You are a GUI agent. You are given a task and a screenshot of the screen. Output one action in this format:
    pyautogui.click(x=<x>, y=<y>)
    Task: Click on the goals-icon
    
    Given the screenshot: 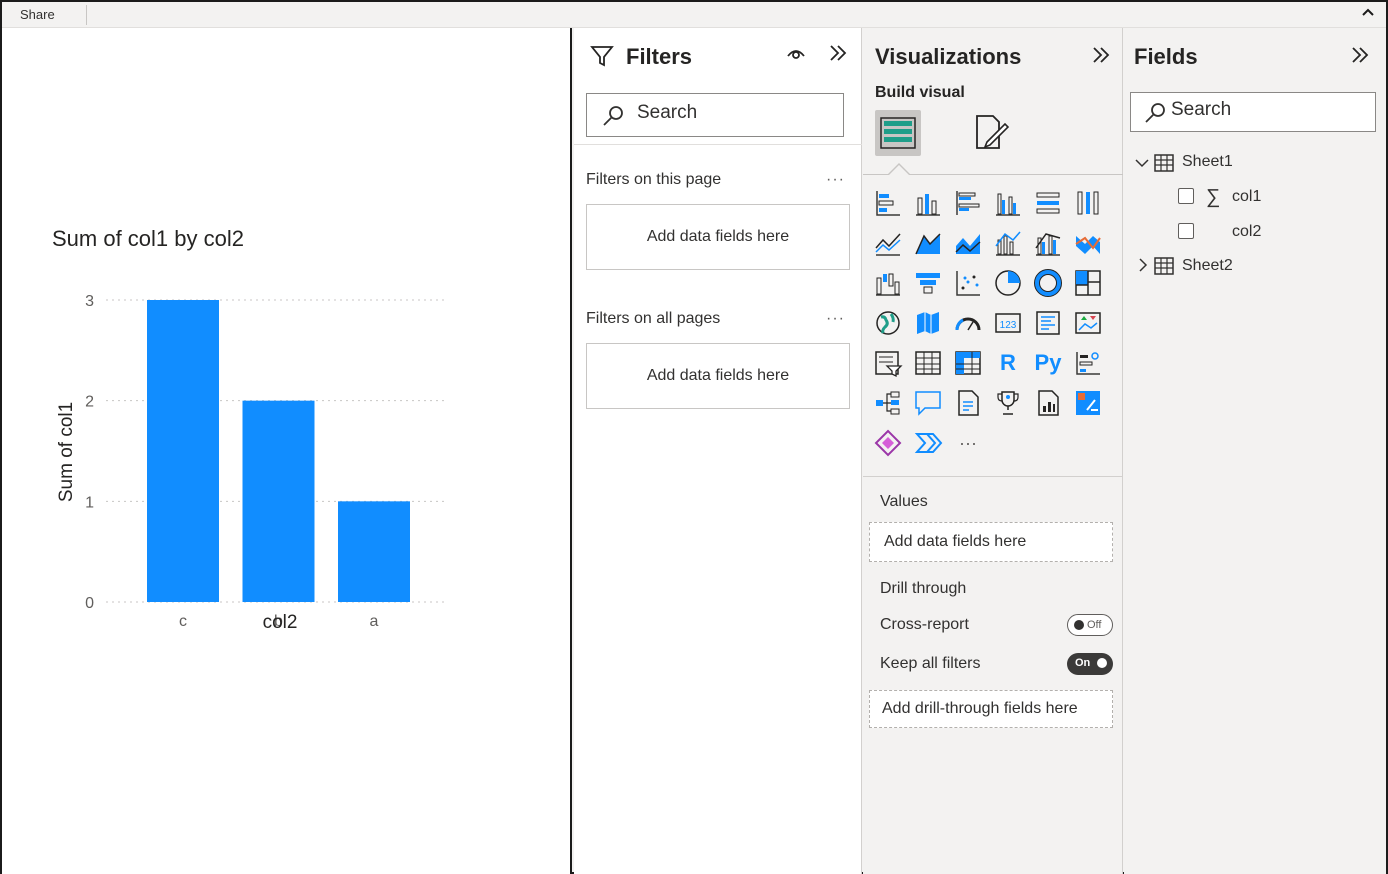 What is the action you would take?
    pyautogui.click(x=1008, y=403)
    